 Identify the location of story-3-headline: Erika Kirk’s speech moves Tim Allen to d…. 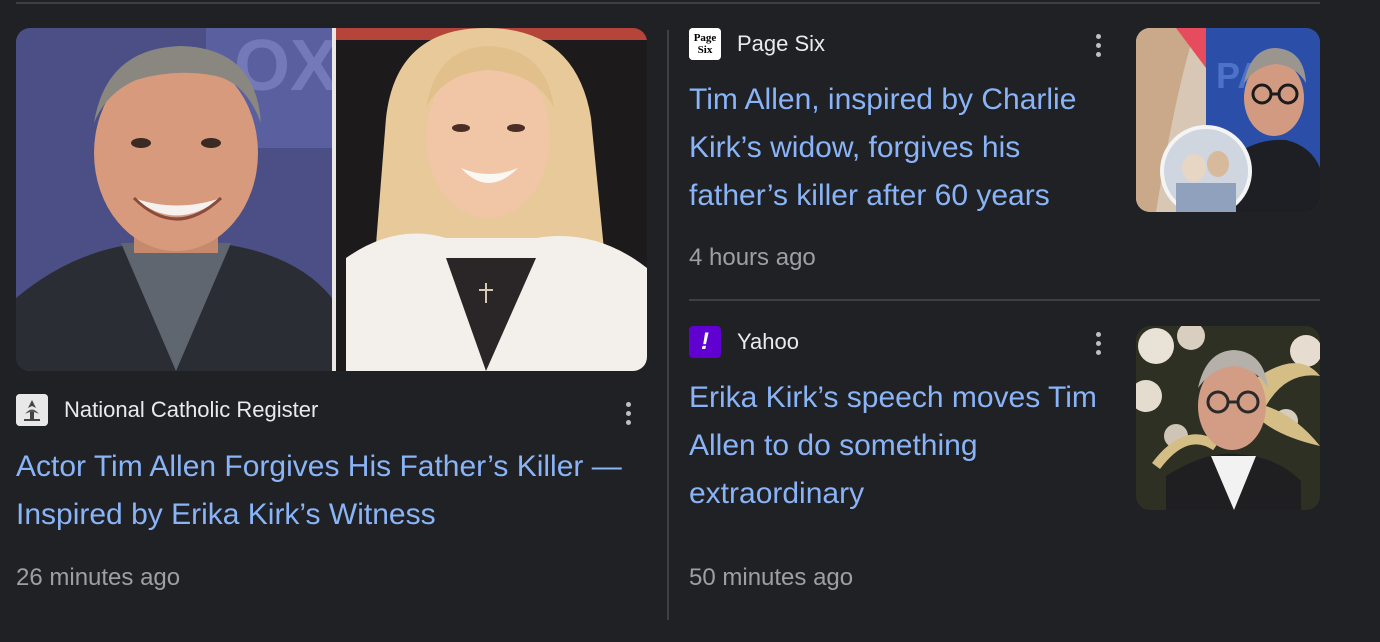
(899, 446).